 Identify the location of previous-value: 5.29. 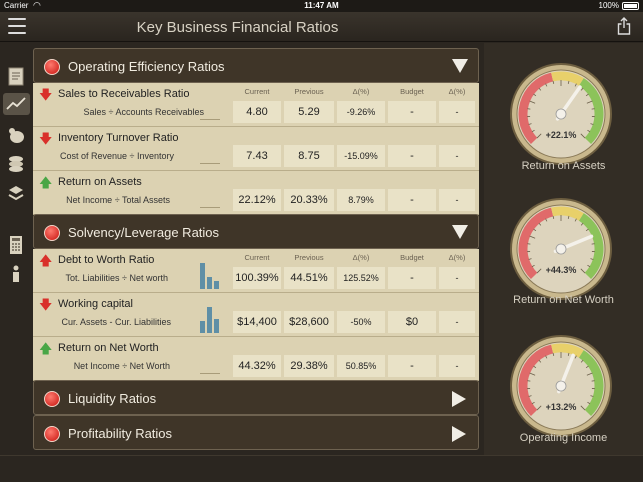
(309, 112).